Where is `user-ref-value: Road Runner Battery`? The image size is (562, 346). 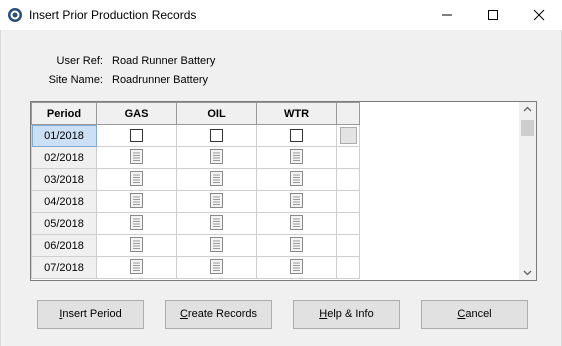 user-ref-value: Road Runner Battery is located at coordinates (164, 61).